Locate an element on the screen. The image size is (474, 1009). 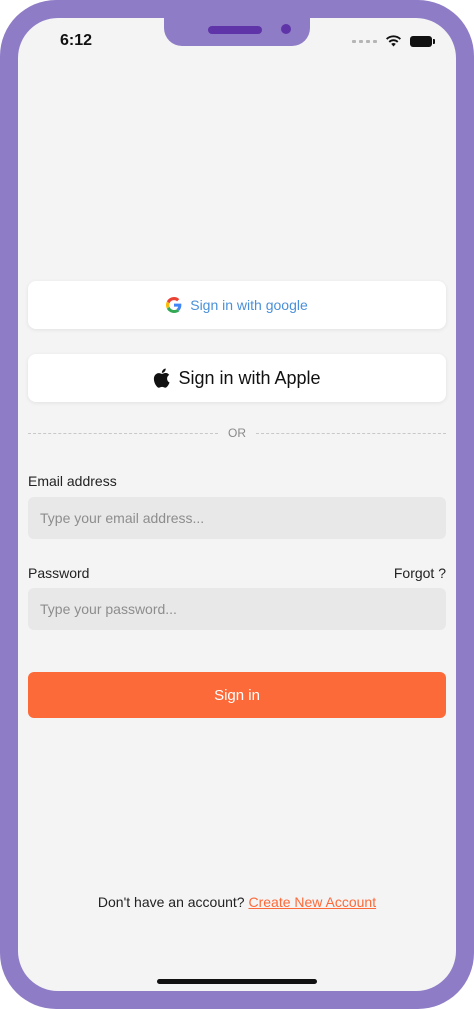
apple-logo-icon is located at coordinates (162, 378).